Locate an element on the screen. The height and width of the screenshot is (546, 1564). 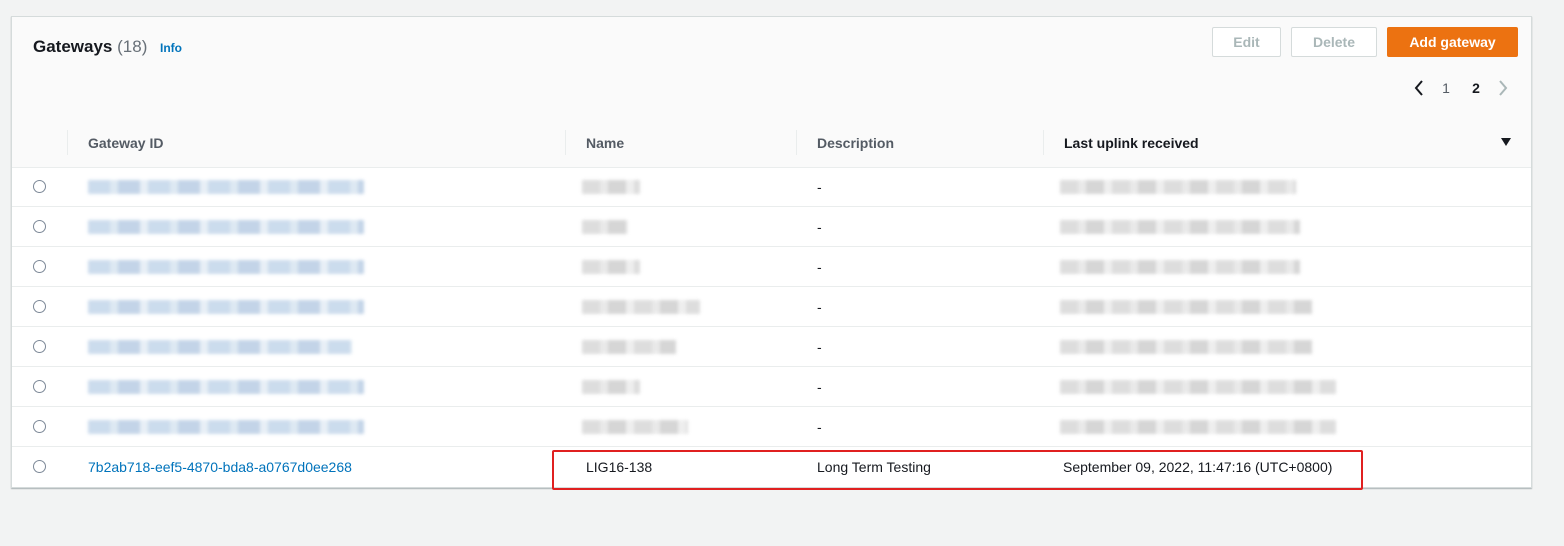
next-page-icon is located at coordinates (1503, 88).